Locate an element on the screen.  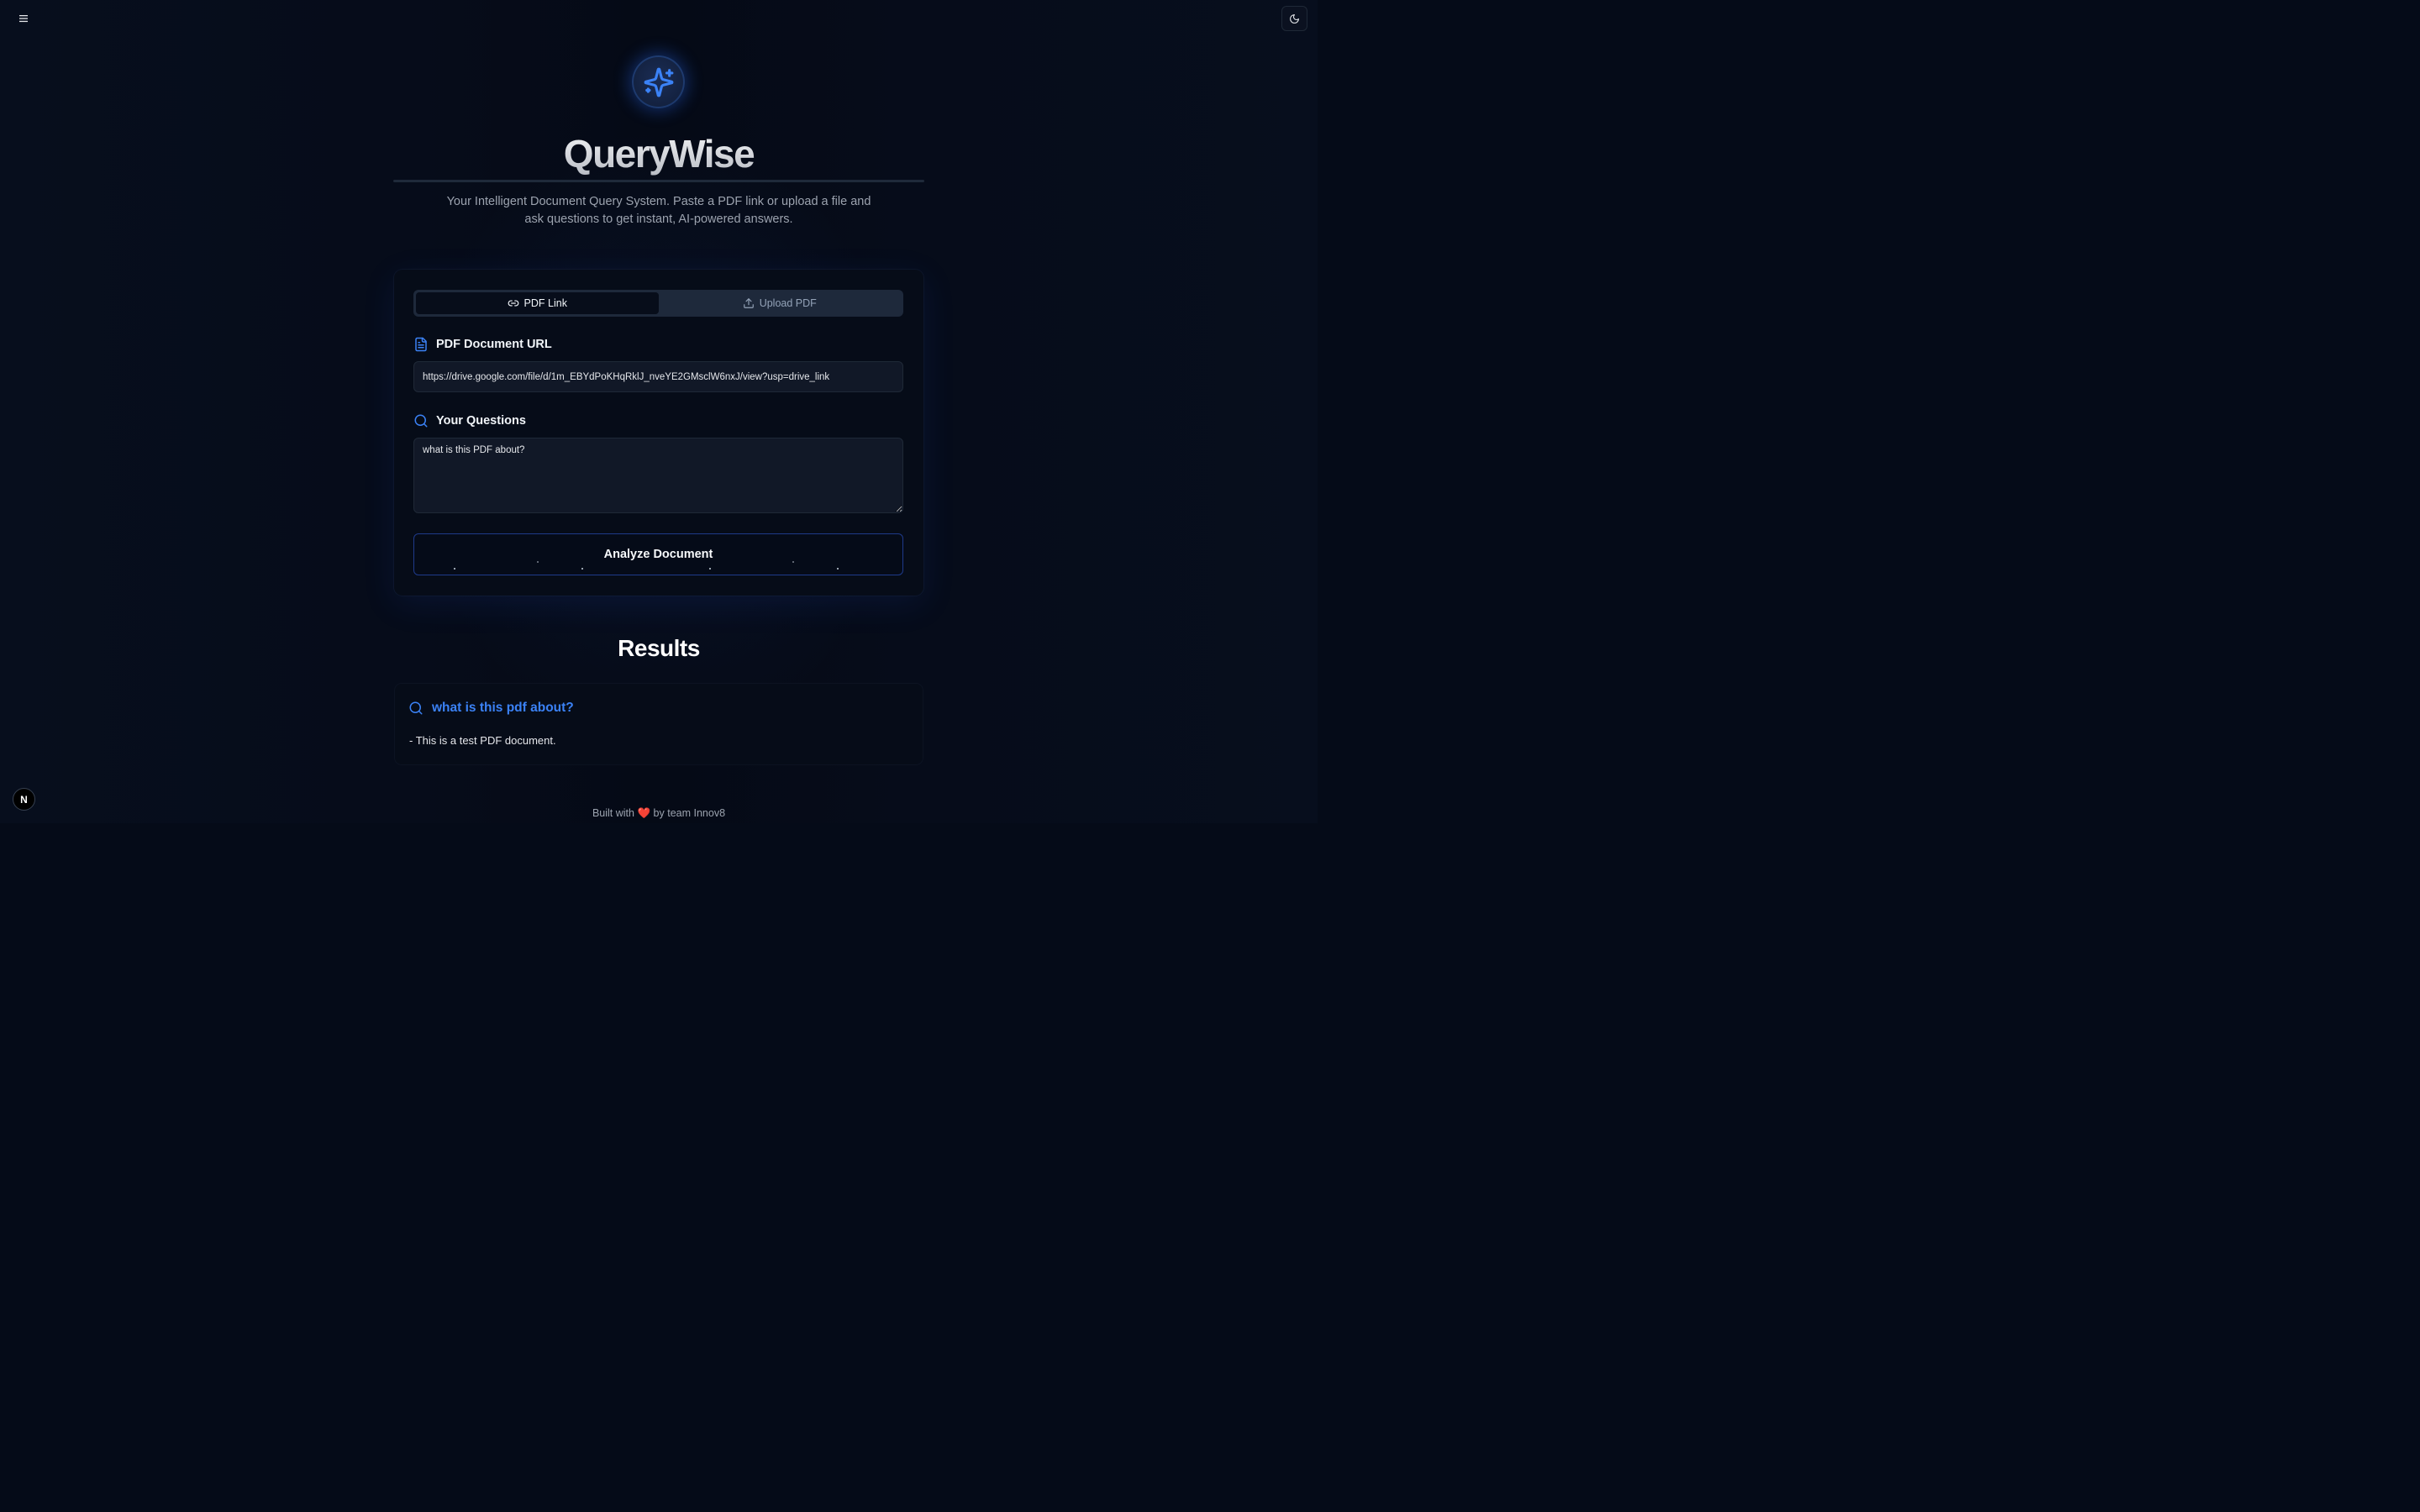
analyze-document-button: Analyze Document is located at coordinates (658, 554).